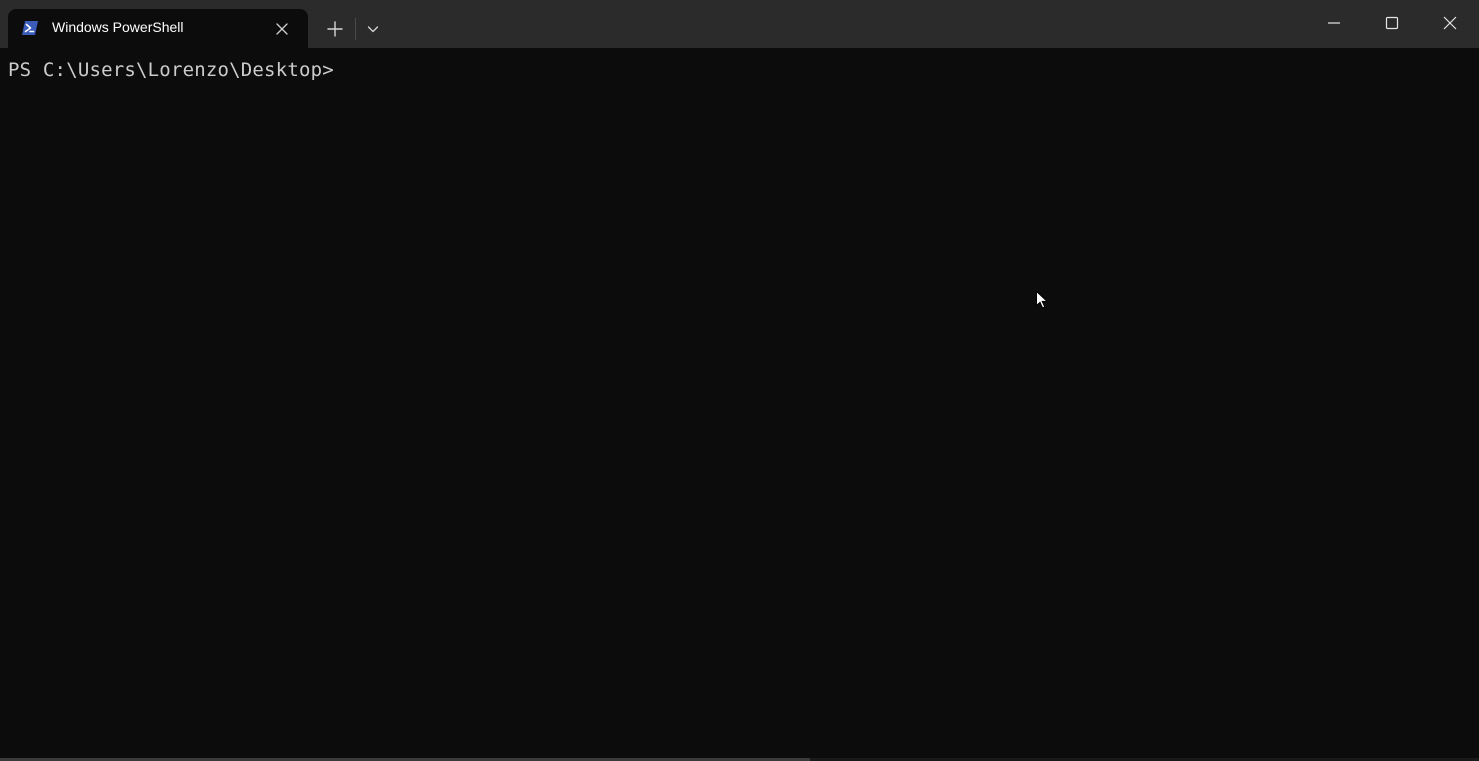  I want to click on maximize-button, so click(1392, 23).